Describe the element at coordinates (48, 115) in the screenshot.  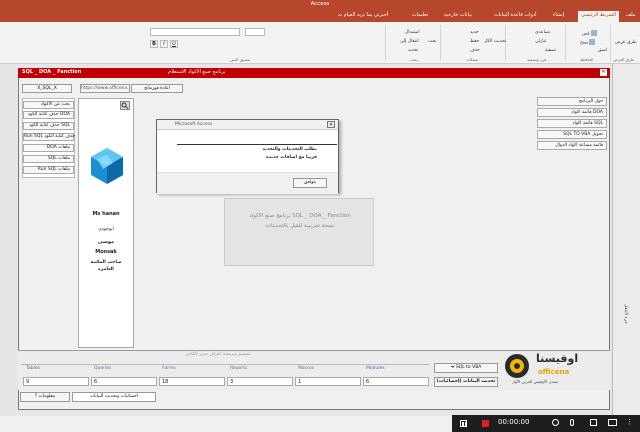
I see `delete-doa-button: حذف كتابة الكود DOA` at that location.